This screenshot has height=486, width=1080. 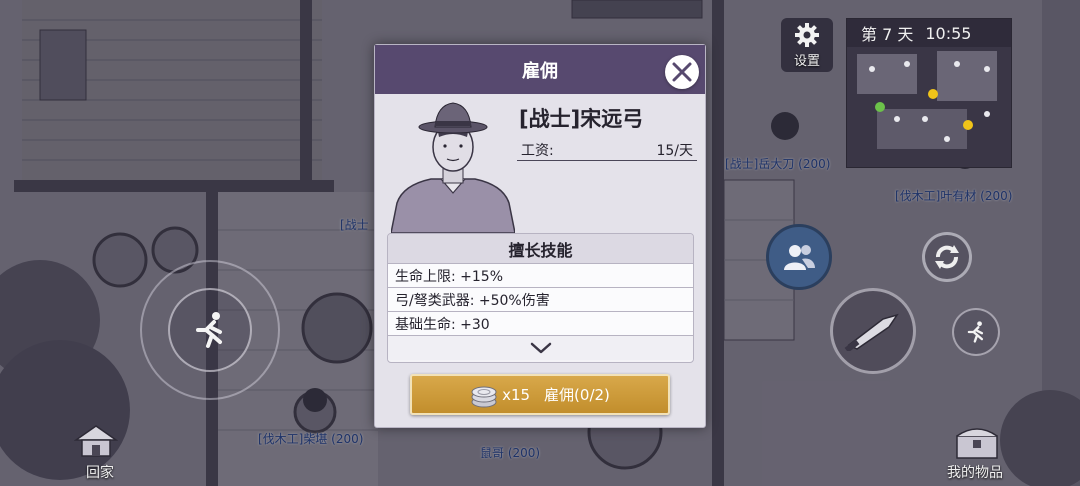 What do you see at coordinates (540, 324) in the screenshot?
I see `skill-item: 基础生命: +30` at bounding box center [540, 324].